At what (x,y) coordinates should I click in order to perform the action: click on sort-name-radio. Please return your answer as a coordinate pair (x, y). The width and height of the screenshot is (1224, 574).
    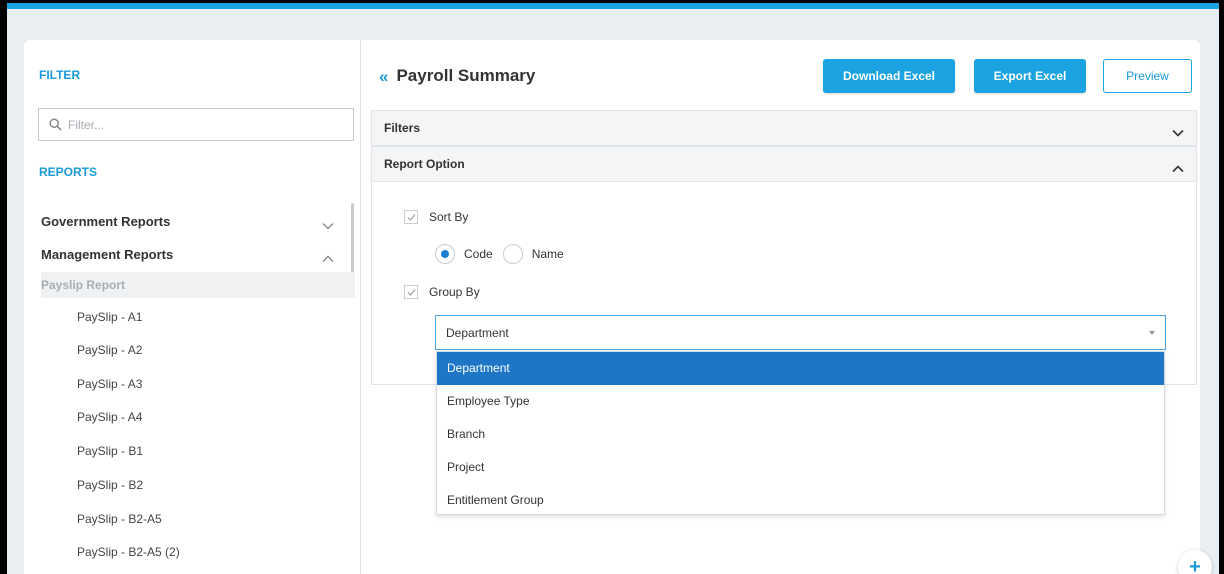
    Looking at the image, I should click on (512, 254).